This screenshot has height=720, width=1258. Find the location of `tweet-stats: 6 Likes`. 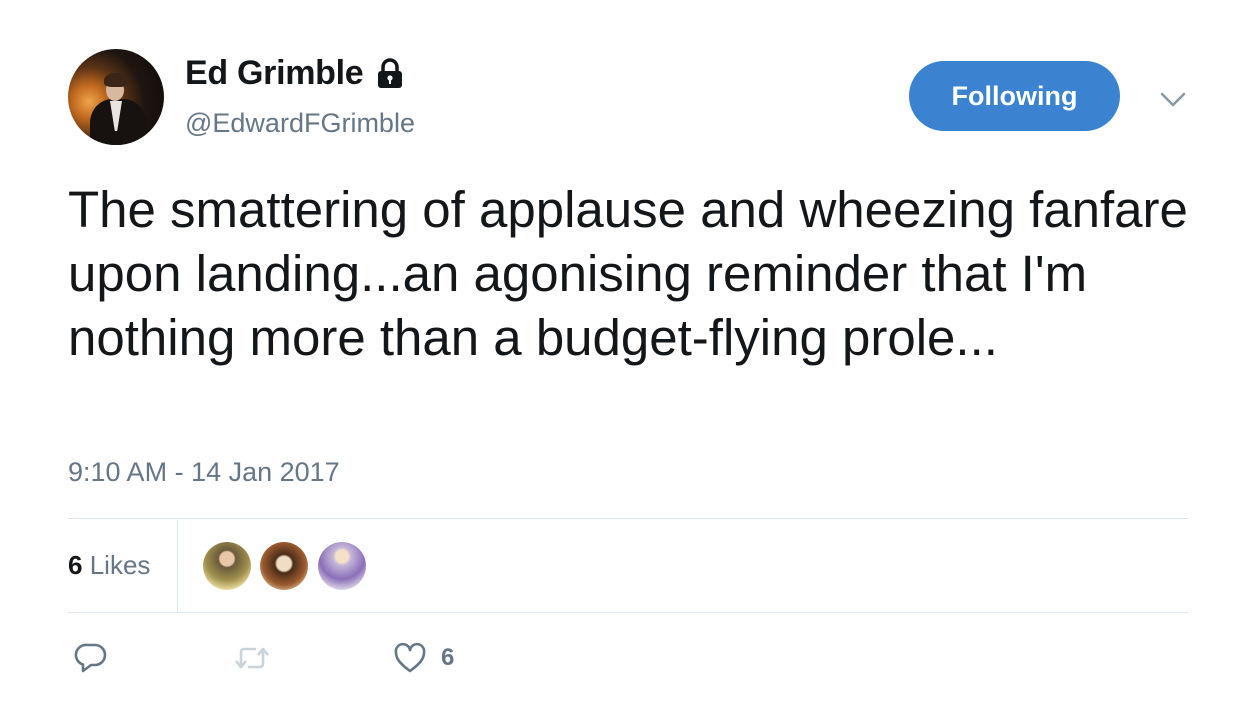

tweet-stats: 6 Likes is located at coordinates (628, 566).